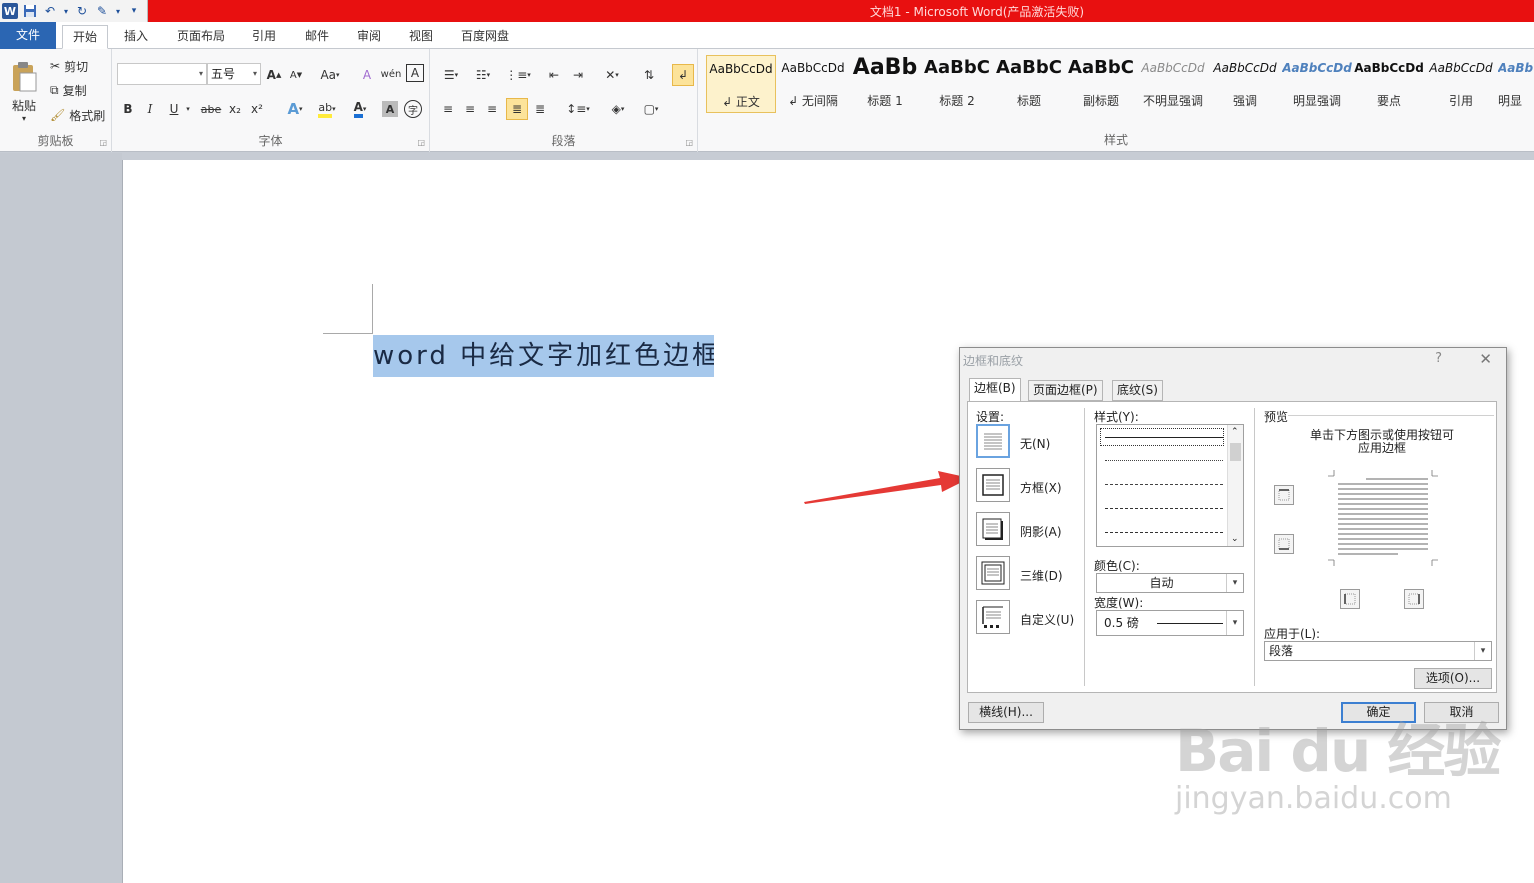  Describe the element at coordinates (1170, 485) in the screenshot. I see `line-style-list: ⌃ ⌄` at that location.